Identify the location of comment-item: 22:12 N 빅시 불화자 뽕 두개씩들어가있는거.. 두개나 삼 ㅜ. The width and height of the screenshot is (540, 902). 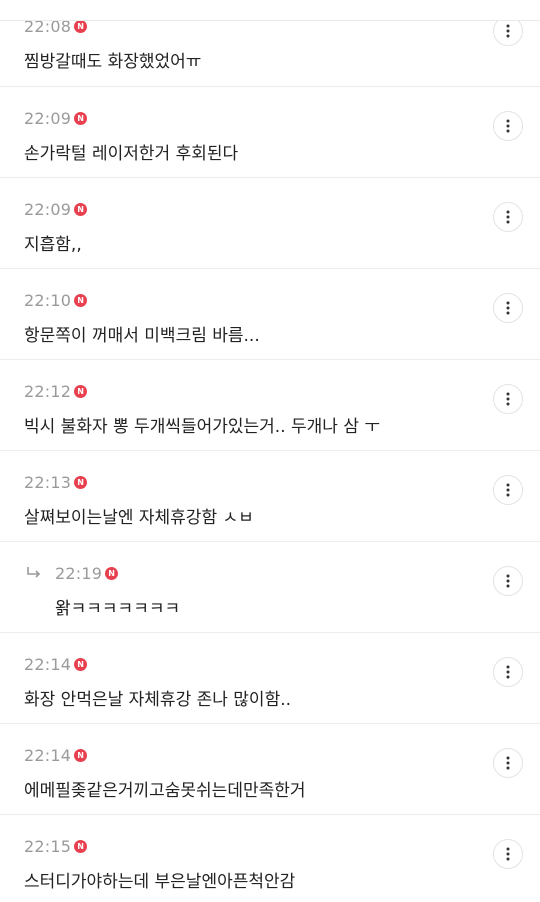
(270, 405).